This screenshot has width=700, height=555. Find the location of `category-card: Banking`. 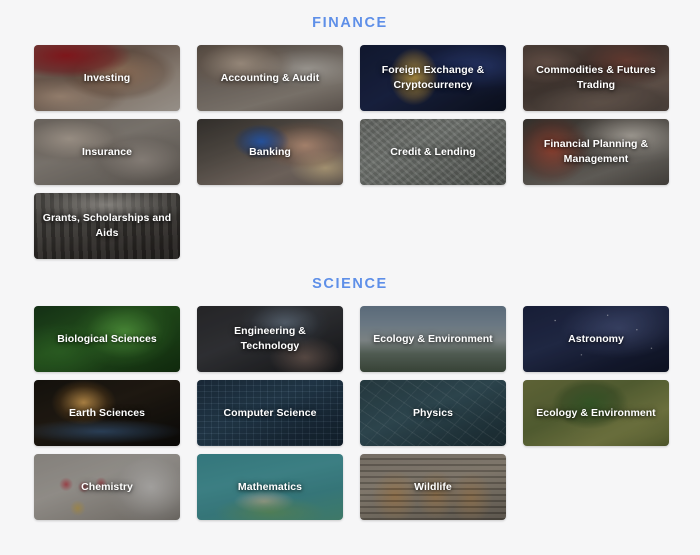

category-card: Banking is located at coordinates (270, 152).